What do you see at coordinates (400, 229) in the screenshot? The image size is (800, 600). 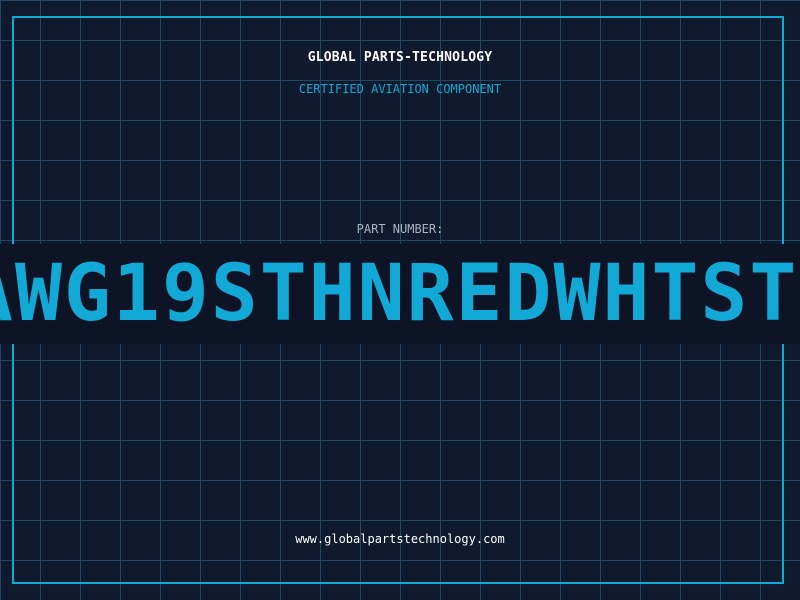 I see `part-number-label: PART NUMBER:` at bounding box center [400, 229].